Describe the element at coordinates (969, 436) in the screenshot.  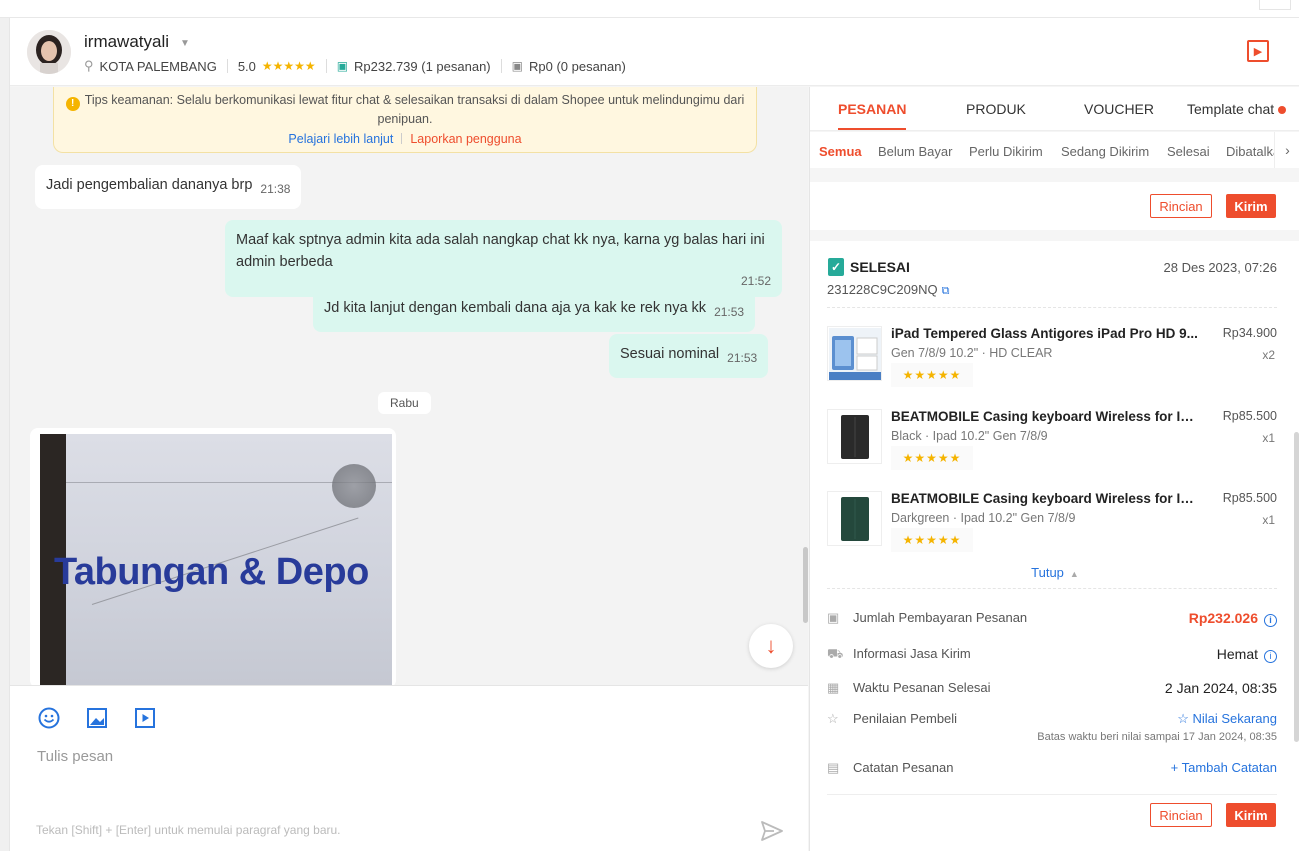
I see `product-variant: Black · Ipad 10.2" Gen 7/8/9` at that location.